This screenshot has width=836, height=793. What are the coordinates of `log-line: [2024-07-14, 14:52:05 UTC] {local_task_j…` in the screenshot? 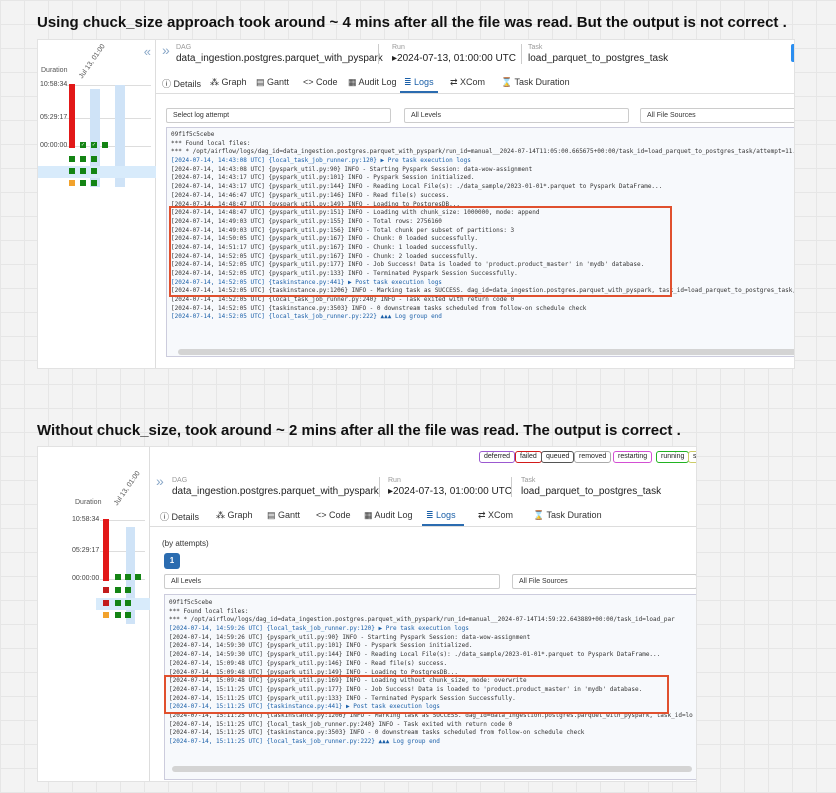 It's located at (343, 300).